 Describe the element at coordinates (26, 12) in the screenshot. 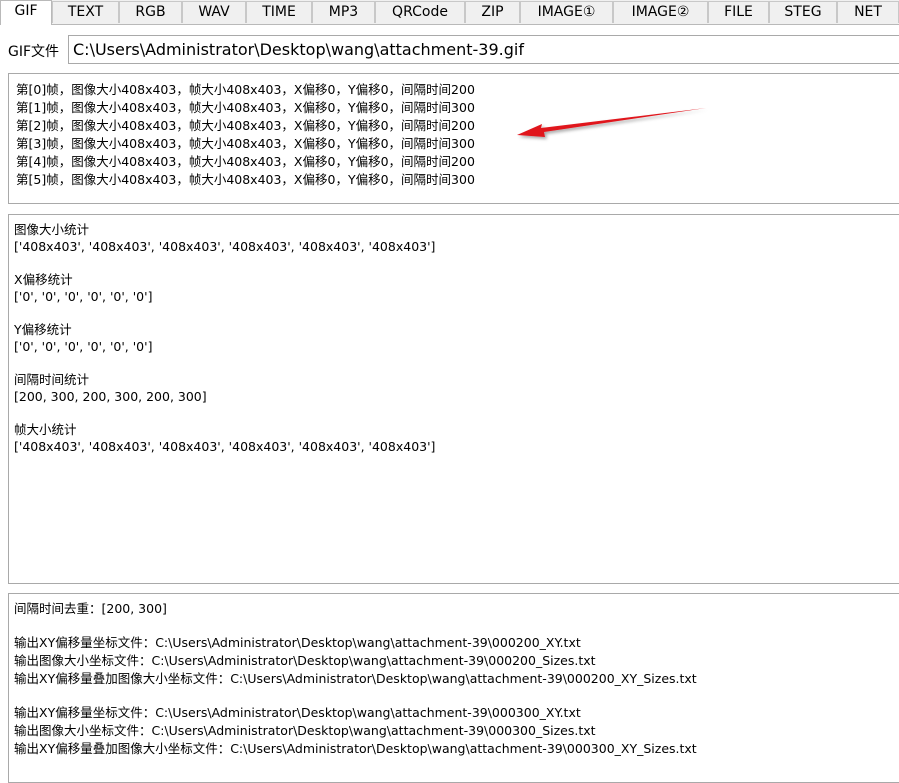

I see `tab-gif: GIF` at that location.